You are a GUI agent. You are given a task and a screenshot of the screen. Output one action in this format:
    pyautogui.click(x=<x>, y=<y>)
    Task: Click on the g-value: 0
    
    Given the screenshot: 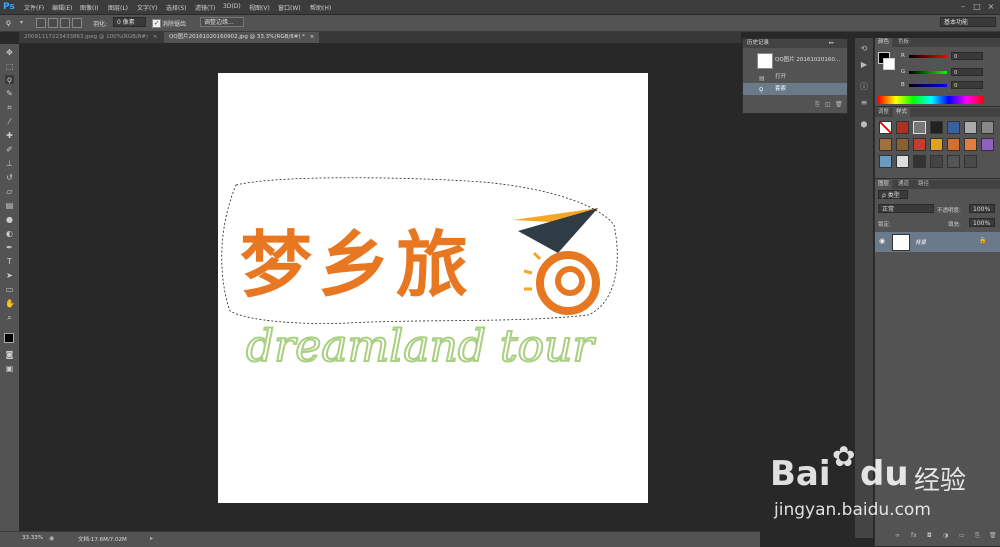 What is the action you would take?
    pyautogui.click(x=967, y=72)
    